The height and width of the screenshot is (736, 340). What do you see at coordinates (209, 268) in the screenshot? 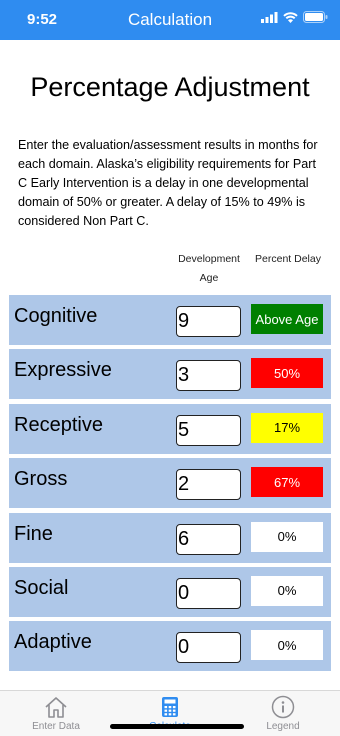
I see `development-age-header: Development Age` at bounding box center [209, 268].